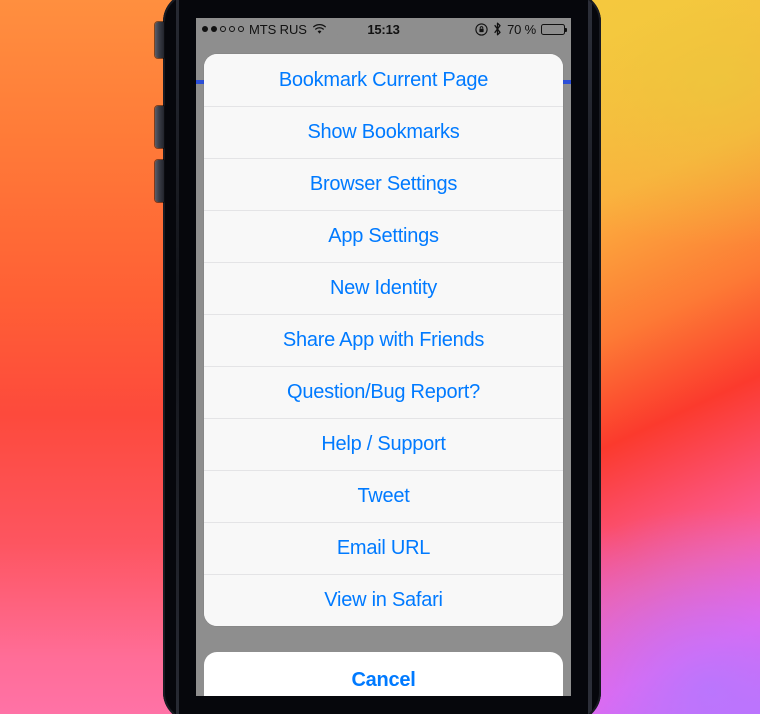  What do you see at coordinates (383, 236) in the screenshot?
I see `sheet-item-app-settings: App Settings` at bounding box center [383, 236].